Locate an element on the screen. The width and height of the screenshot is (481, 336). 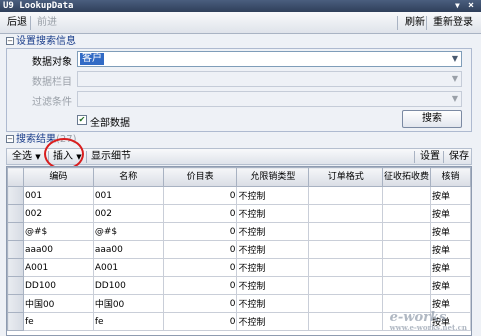
table-row: @#$ @#$ 0 不控制 按单 is located at coordinates (239, 231).